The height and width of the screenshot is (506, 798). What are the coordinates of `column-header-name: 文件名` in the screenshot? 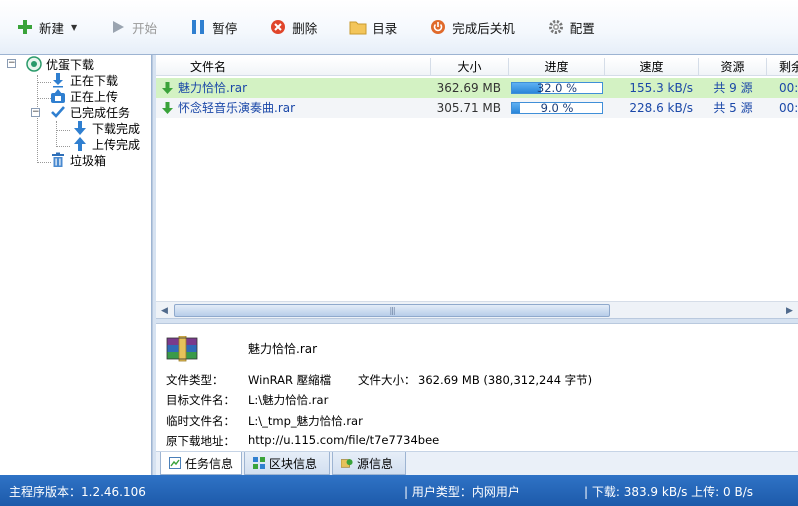 It's located at (293, 67).